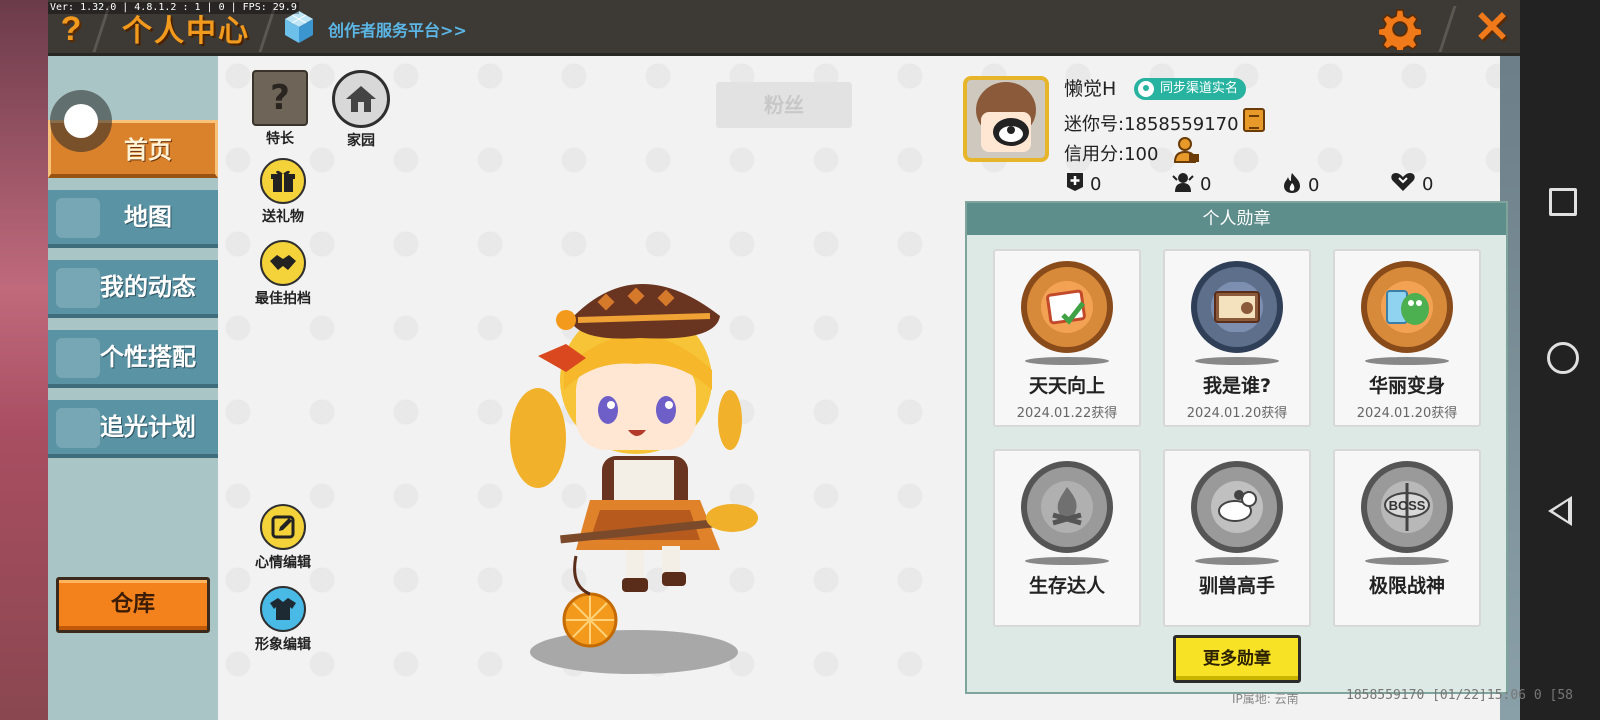  Describe the element at coordinates (148, 357) in the screenshot. I see `sidebar-item-label: 个性搭配` at that location.